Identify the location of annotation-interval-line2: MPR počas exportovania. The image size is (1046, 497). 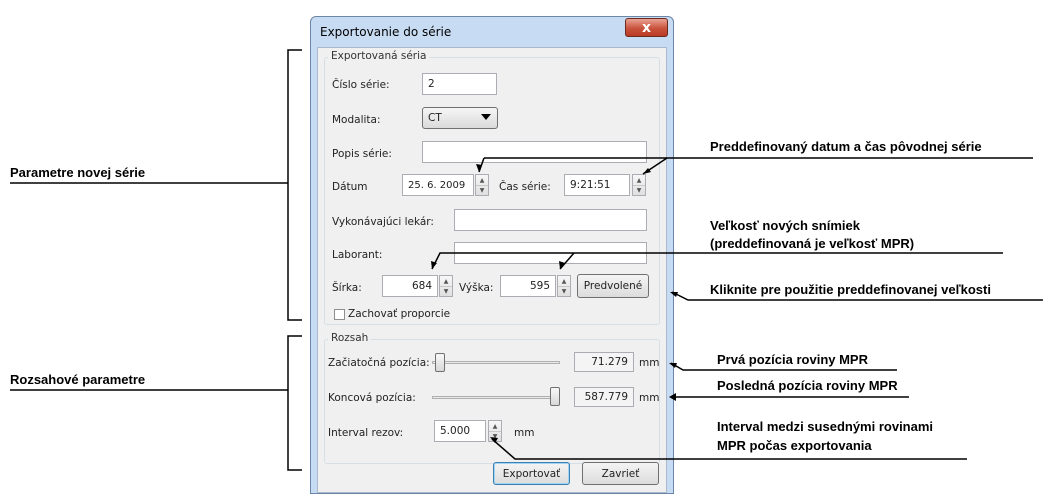
(794, 445).